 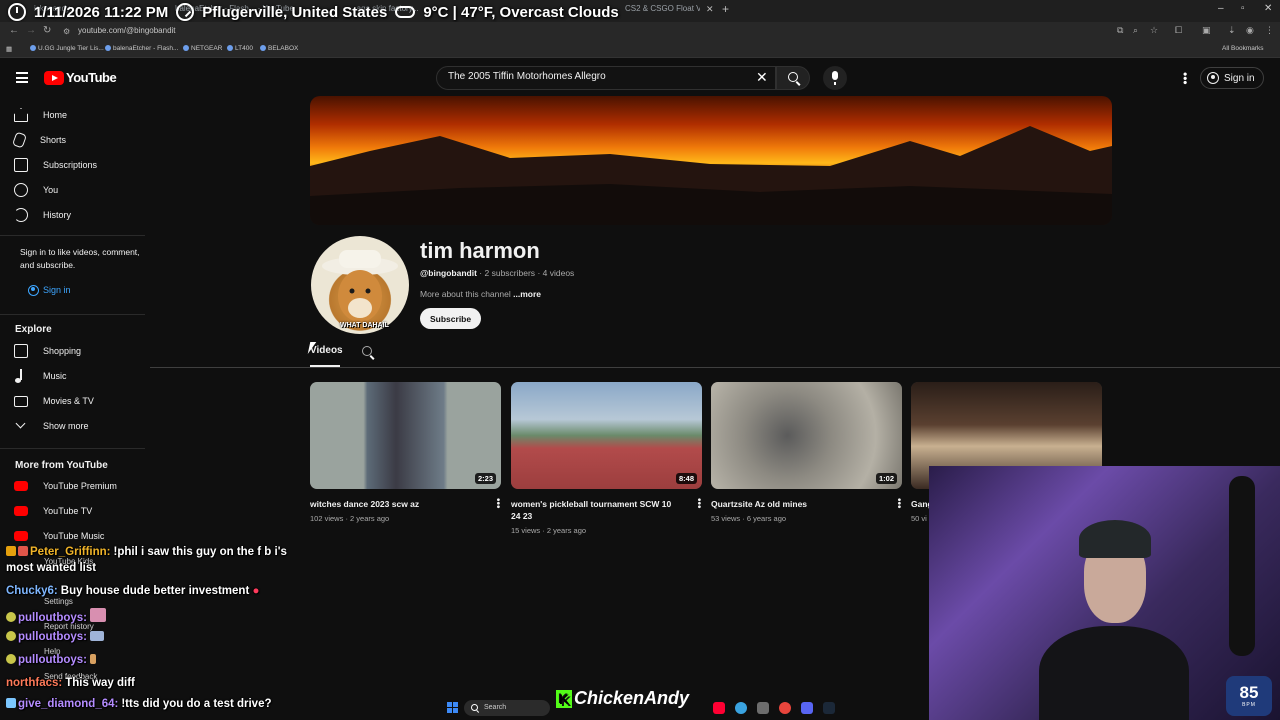 I want to click on subscriptions-icon, so click(x=21, y=165).